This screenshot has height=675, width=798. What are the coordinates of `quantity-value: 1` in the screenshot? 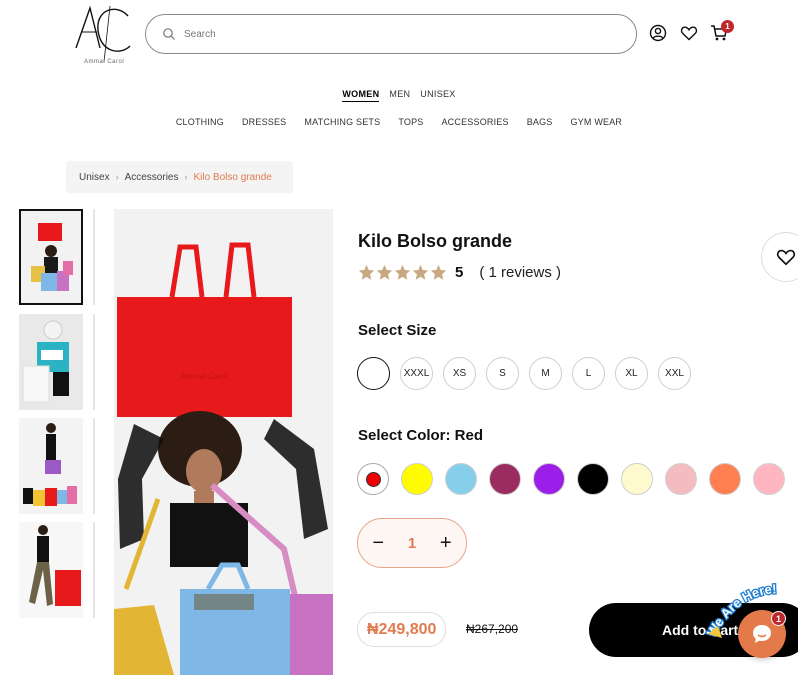 It's located at (412, 543).